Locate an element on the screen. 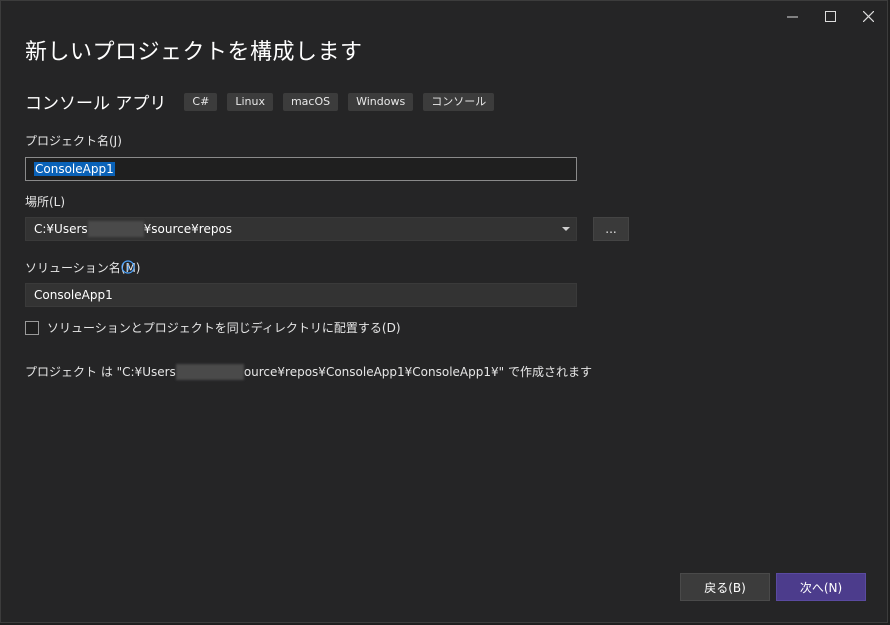 This screenshot has width=890, height=625. location-label: 場所(L) is located at coordinates (45, 202).